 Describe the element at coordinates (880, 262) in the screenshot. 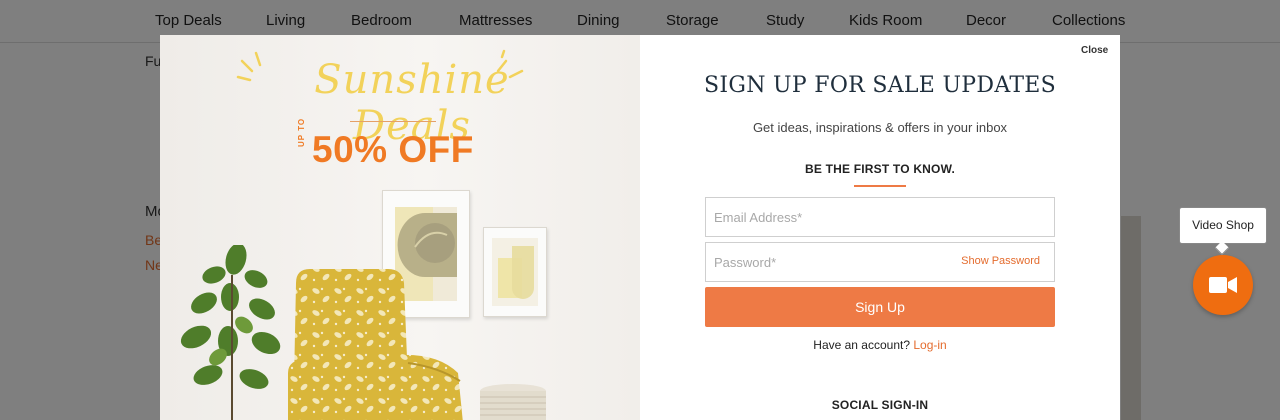

I see `password-field: Show Password` at that location.